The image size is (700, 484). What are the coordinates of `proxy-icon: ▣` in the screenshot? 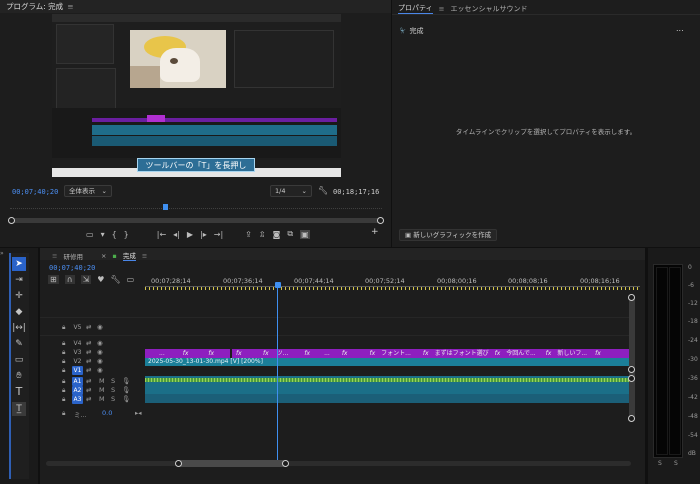 It's located at (305, 234).